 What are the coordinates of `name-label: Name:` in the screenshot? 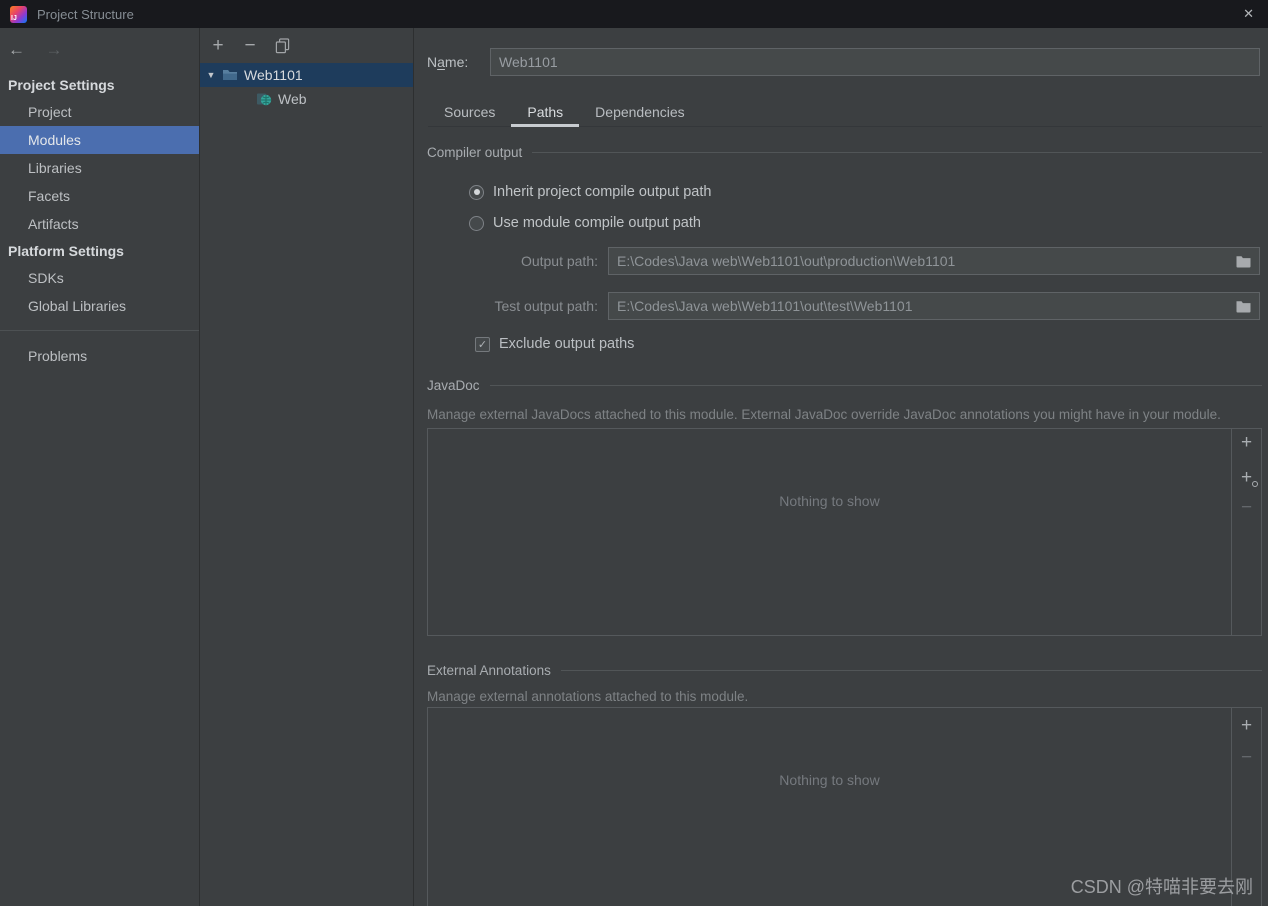 It's located at (458, 62).